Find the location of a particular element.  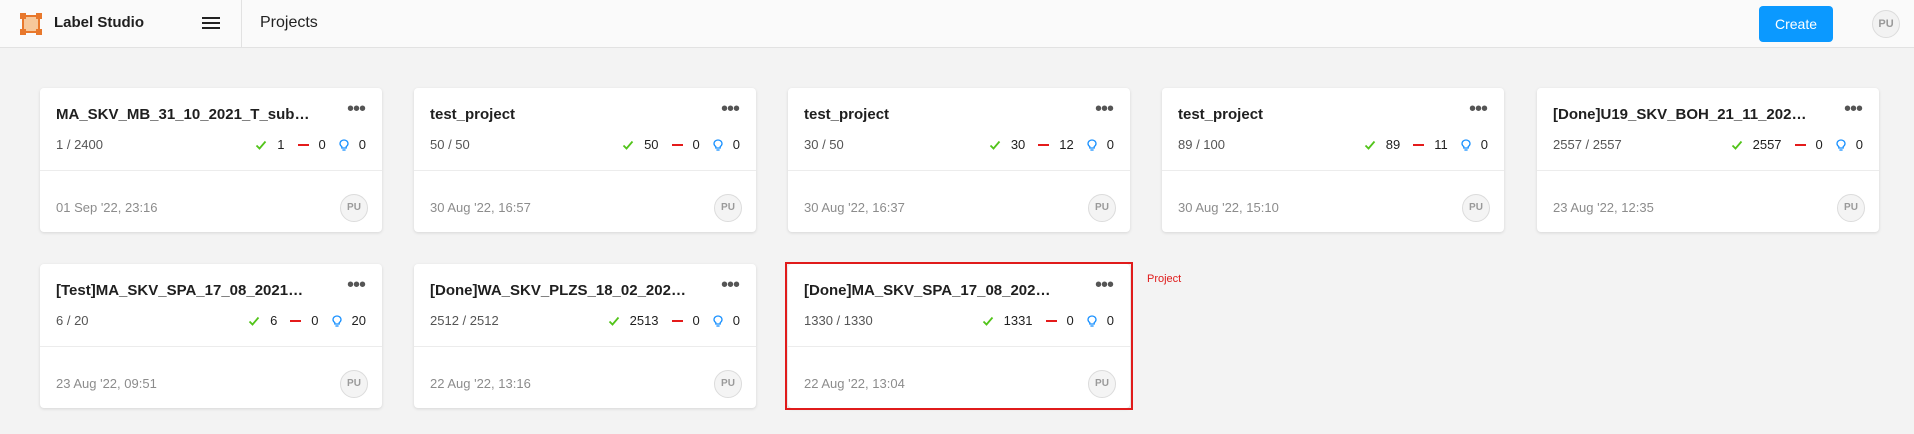

completed-stat: 1 is located at coordinates (270, 145).